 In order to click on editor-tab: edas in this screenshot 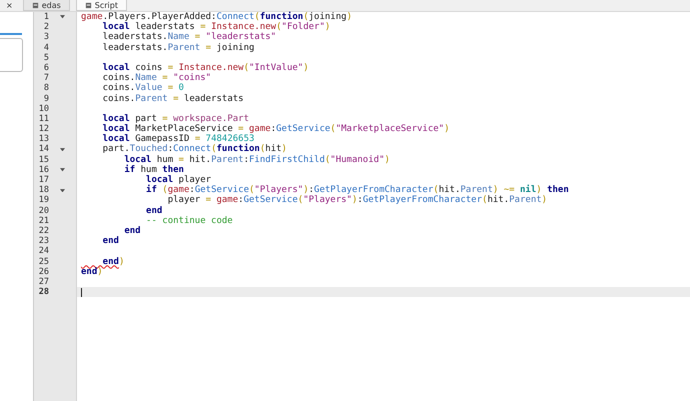, I will do `click(46, 5)`.